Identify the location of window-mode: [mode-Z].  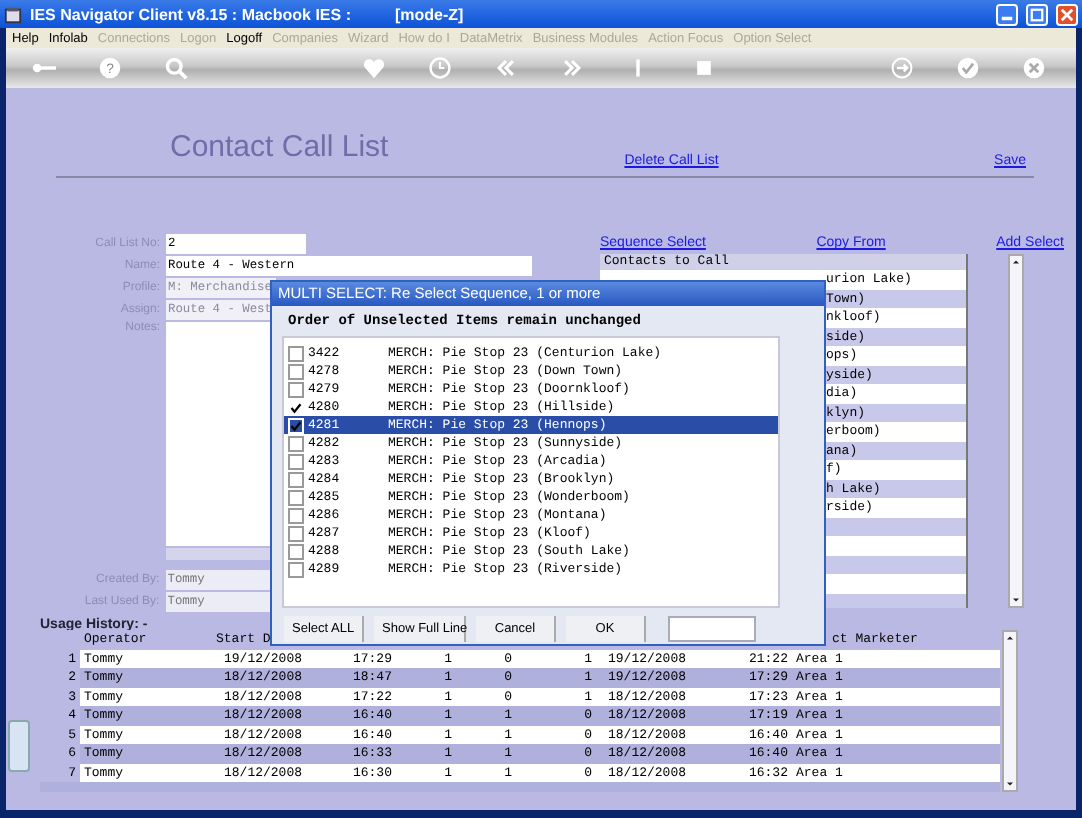
(429, 14).